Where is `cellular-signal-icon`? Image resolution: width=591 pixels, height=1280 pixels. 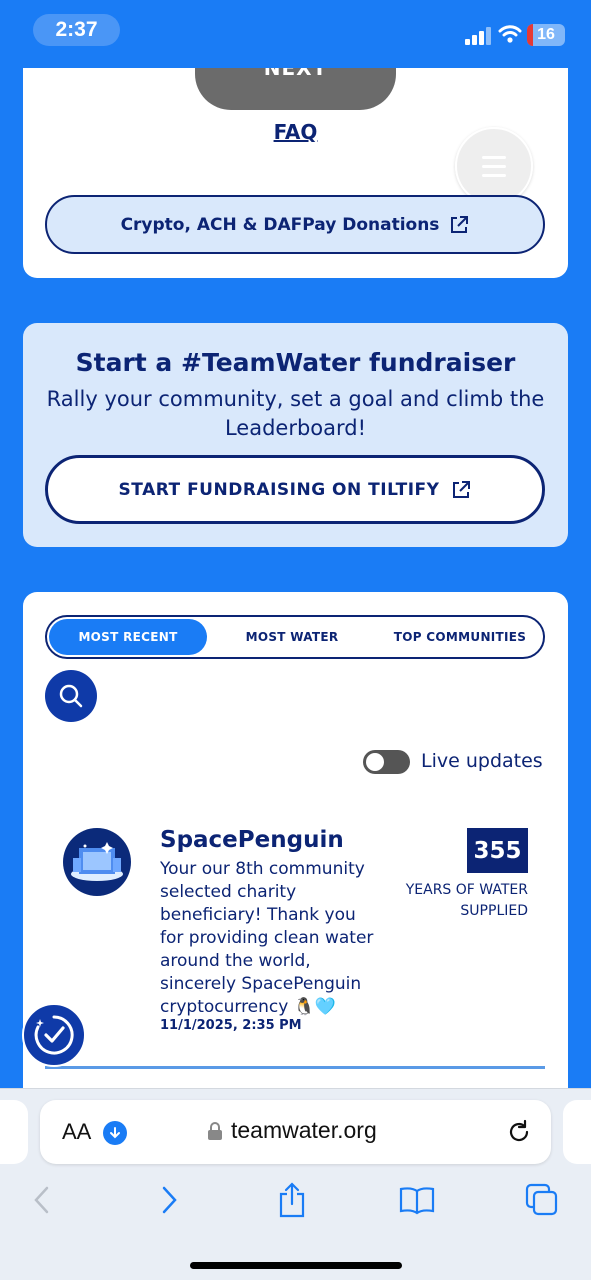
cellular-signal-icon is located at coordinates (478, 36).